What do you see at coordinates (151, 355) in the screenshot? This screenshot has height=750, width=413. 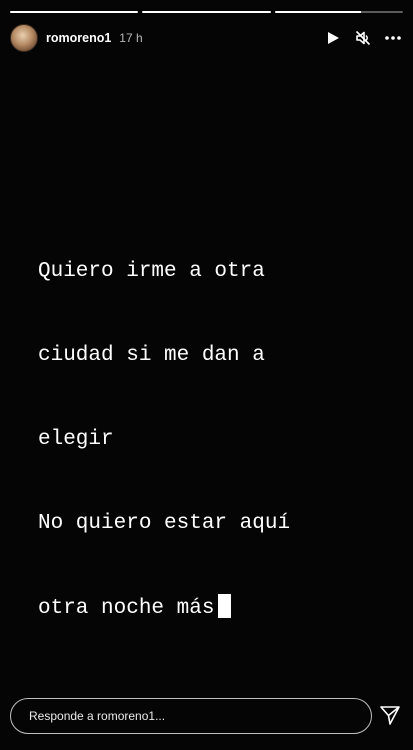 I see `caption-line: ciudad si me dan a` at bounding box center [151, 355].